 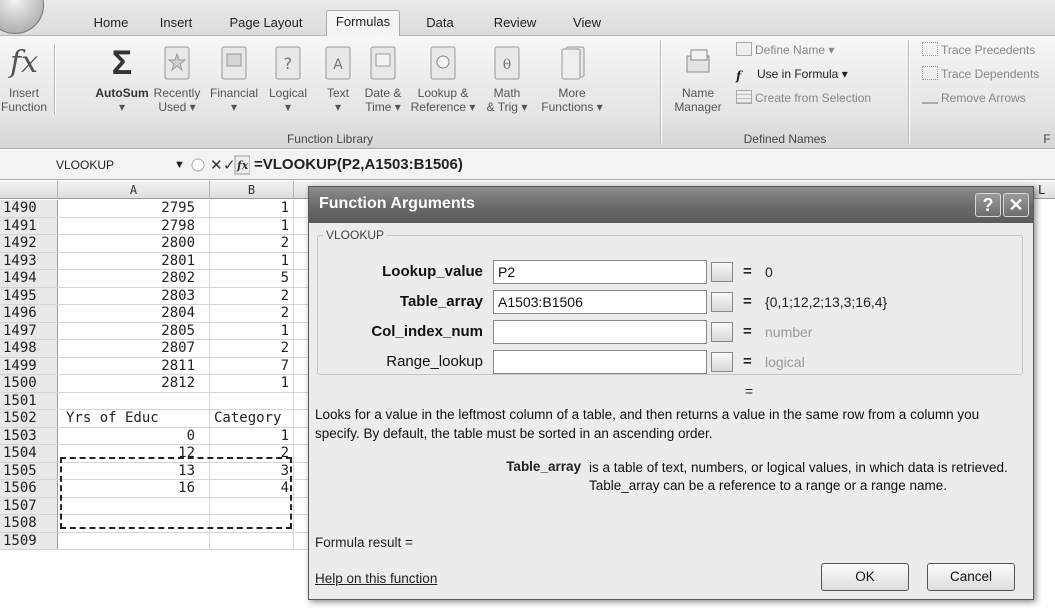 I want to click on tab-formulas: Formulas, so click(x=363, y=23).